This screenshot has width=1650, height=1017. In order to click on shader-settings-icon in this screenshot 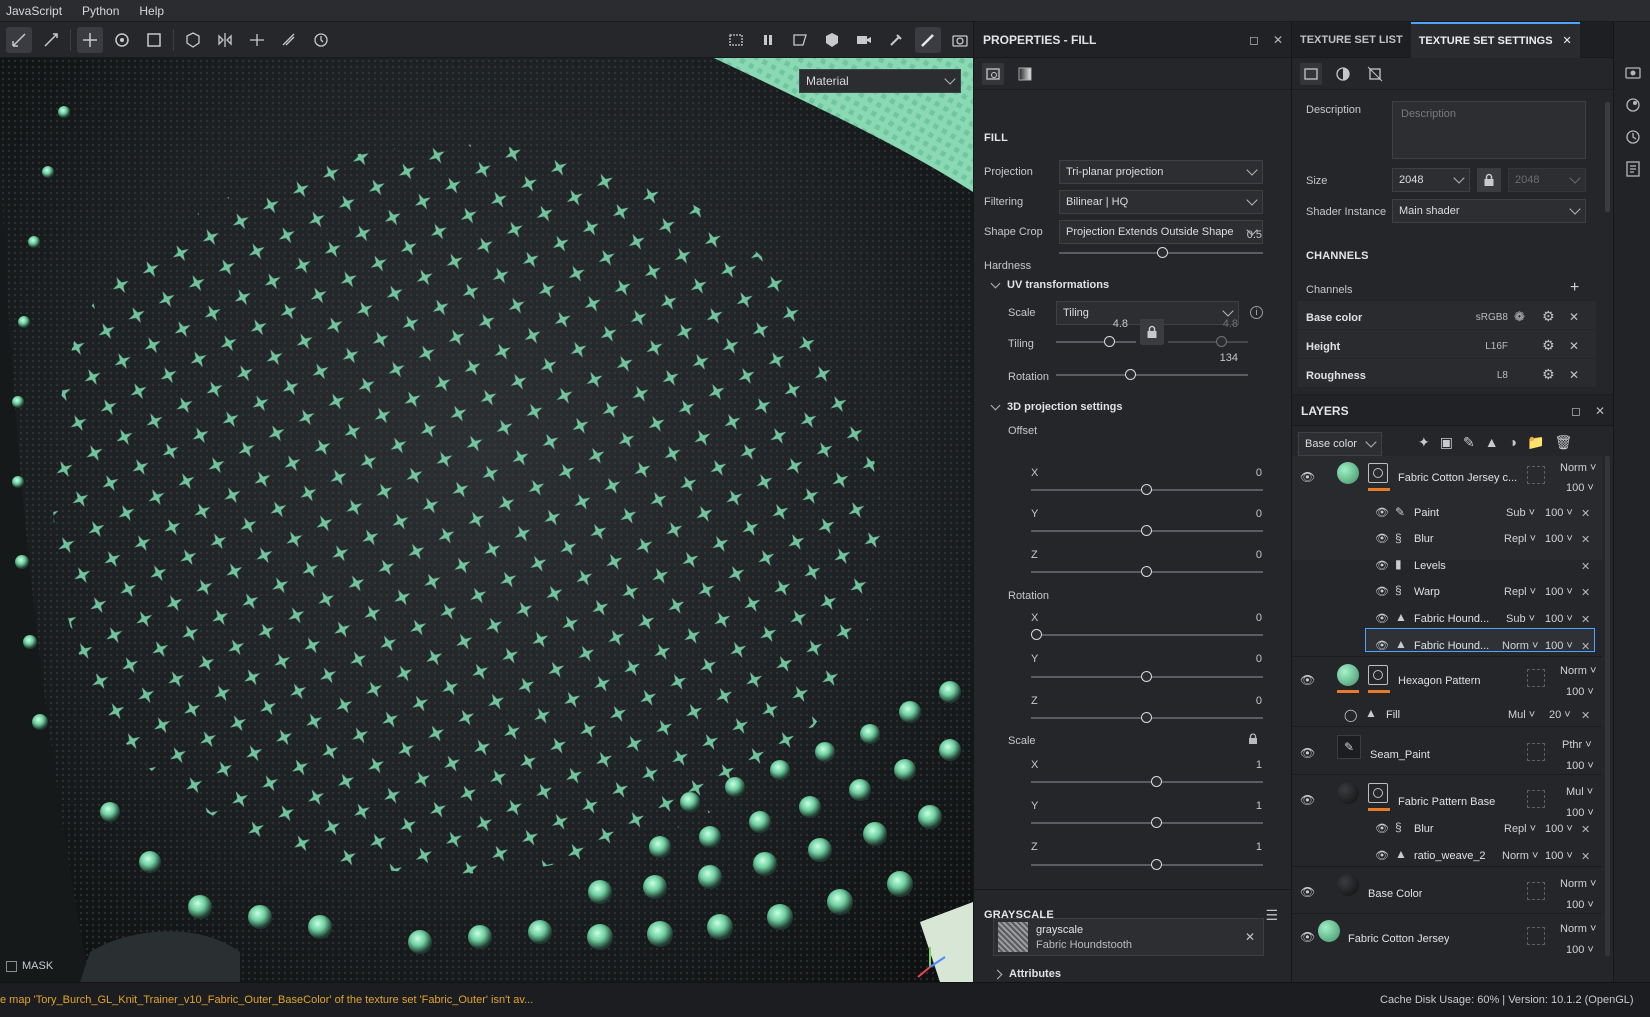, I will do `click(1633, 105)`.